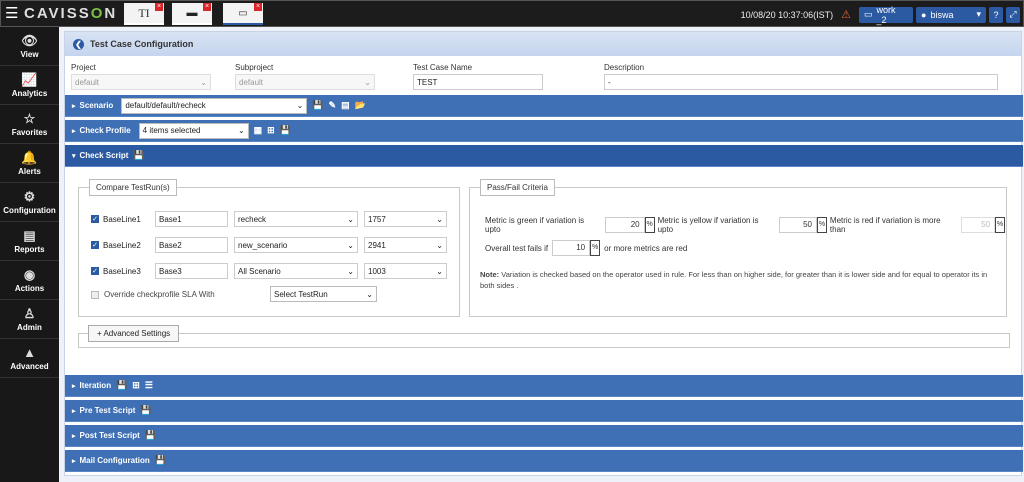 The image size is (1024, 482). Describe the element at coordinates (543, 44) in the screenshot. I see `panel-header: ❮ Test Case Configuration` at that location.